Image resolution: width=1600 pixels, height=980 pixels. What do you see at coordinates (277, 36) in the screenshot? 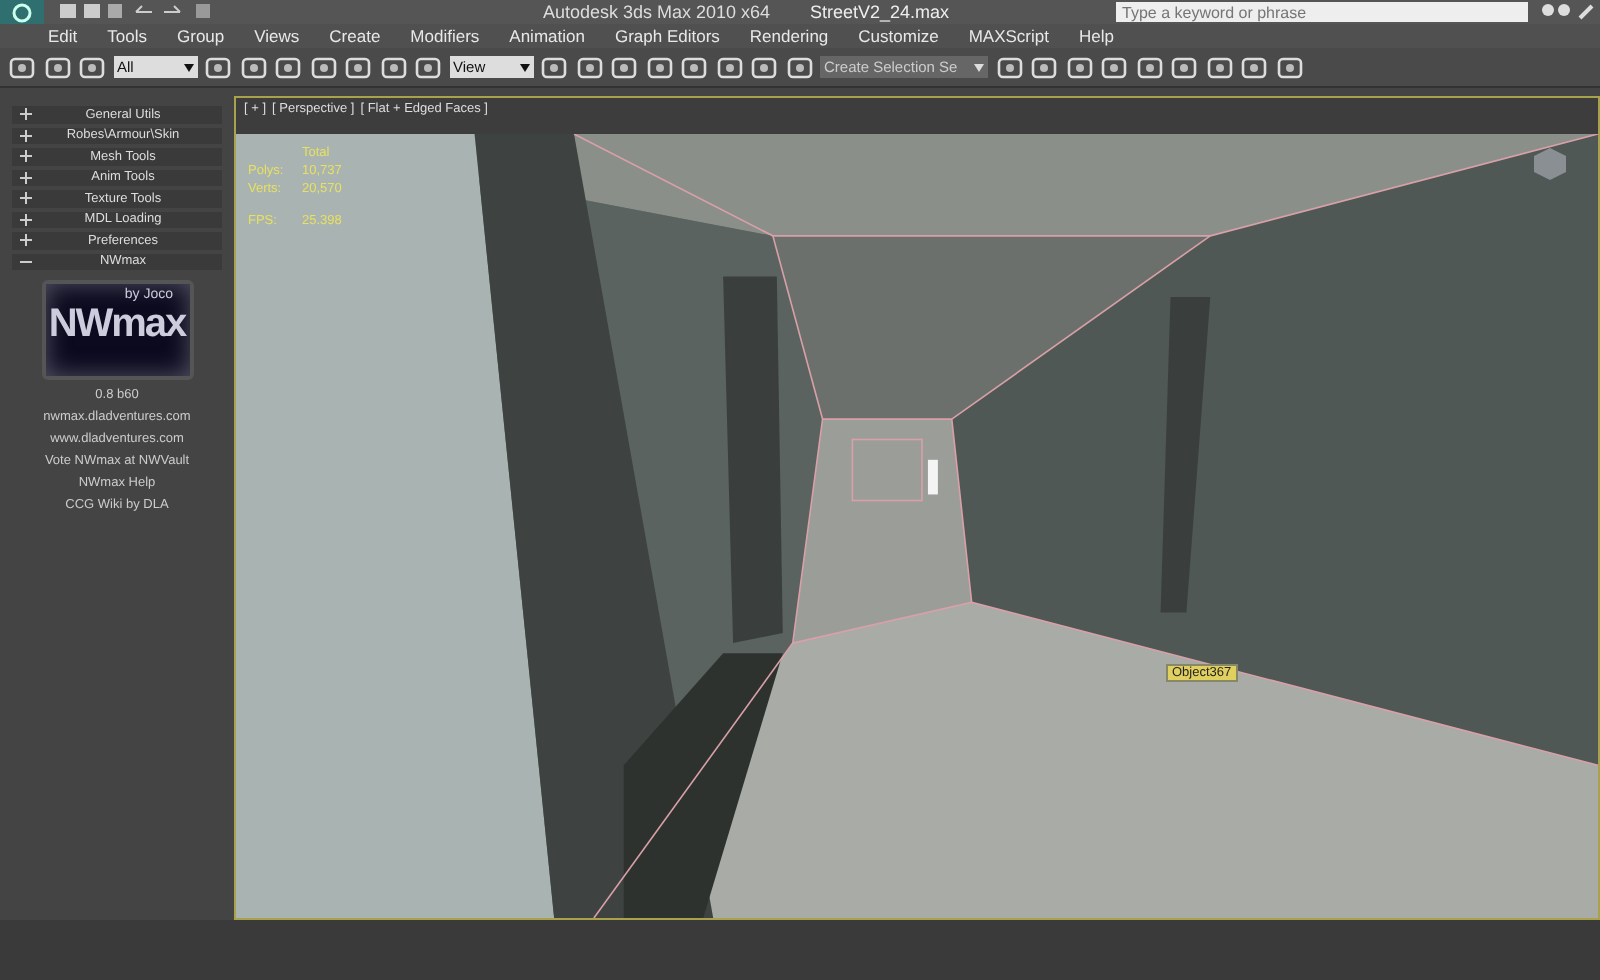
I see `menu-item: Views` at bounding box center [277, 36].